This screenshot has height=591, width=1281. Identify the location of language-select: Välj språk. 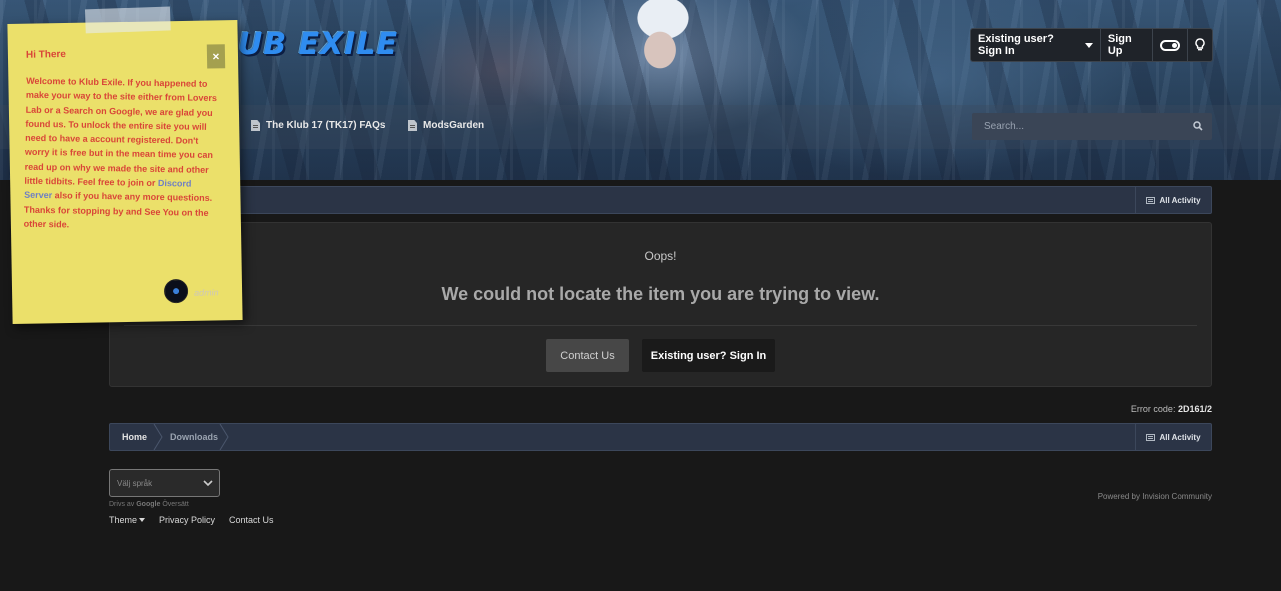
(164, 483).